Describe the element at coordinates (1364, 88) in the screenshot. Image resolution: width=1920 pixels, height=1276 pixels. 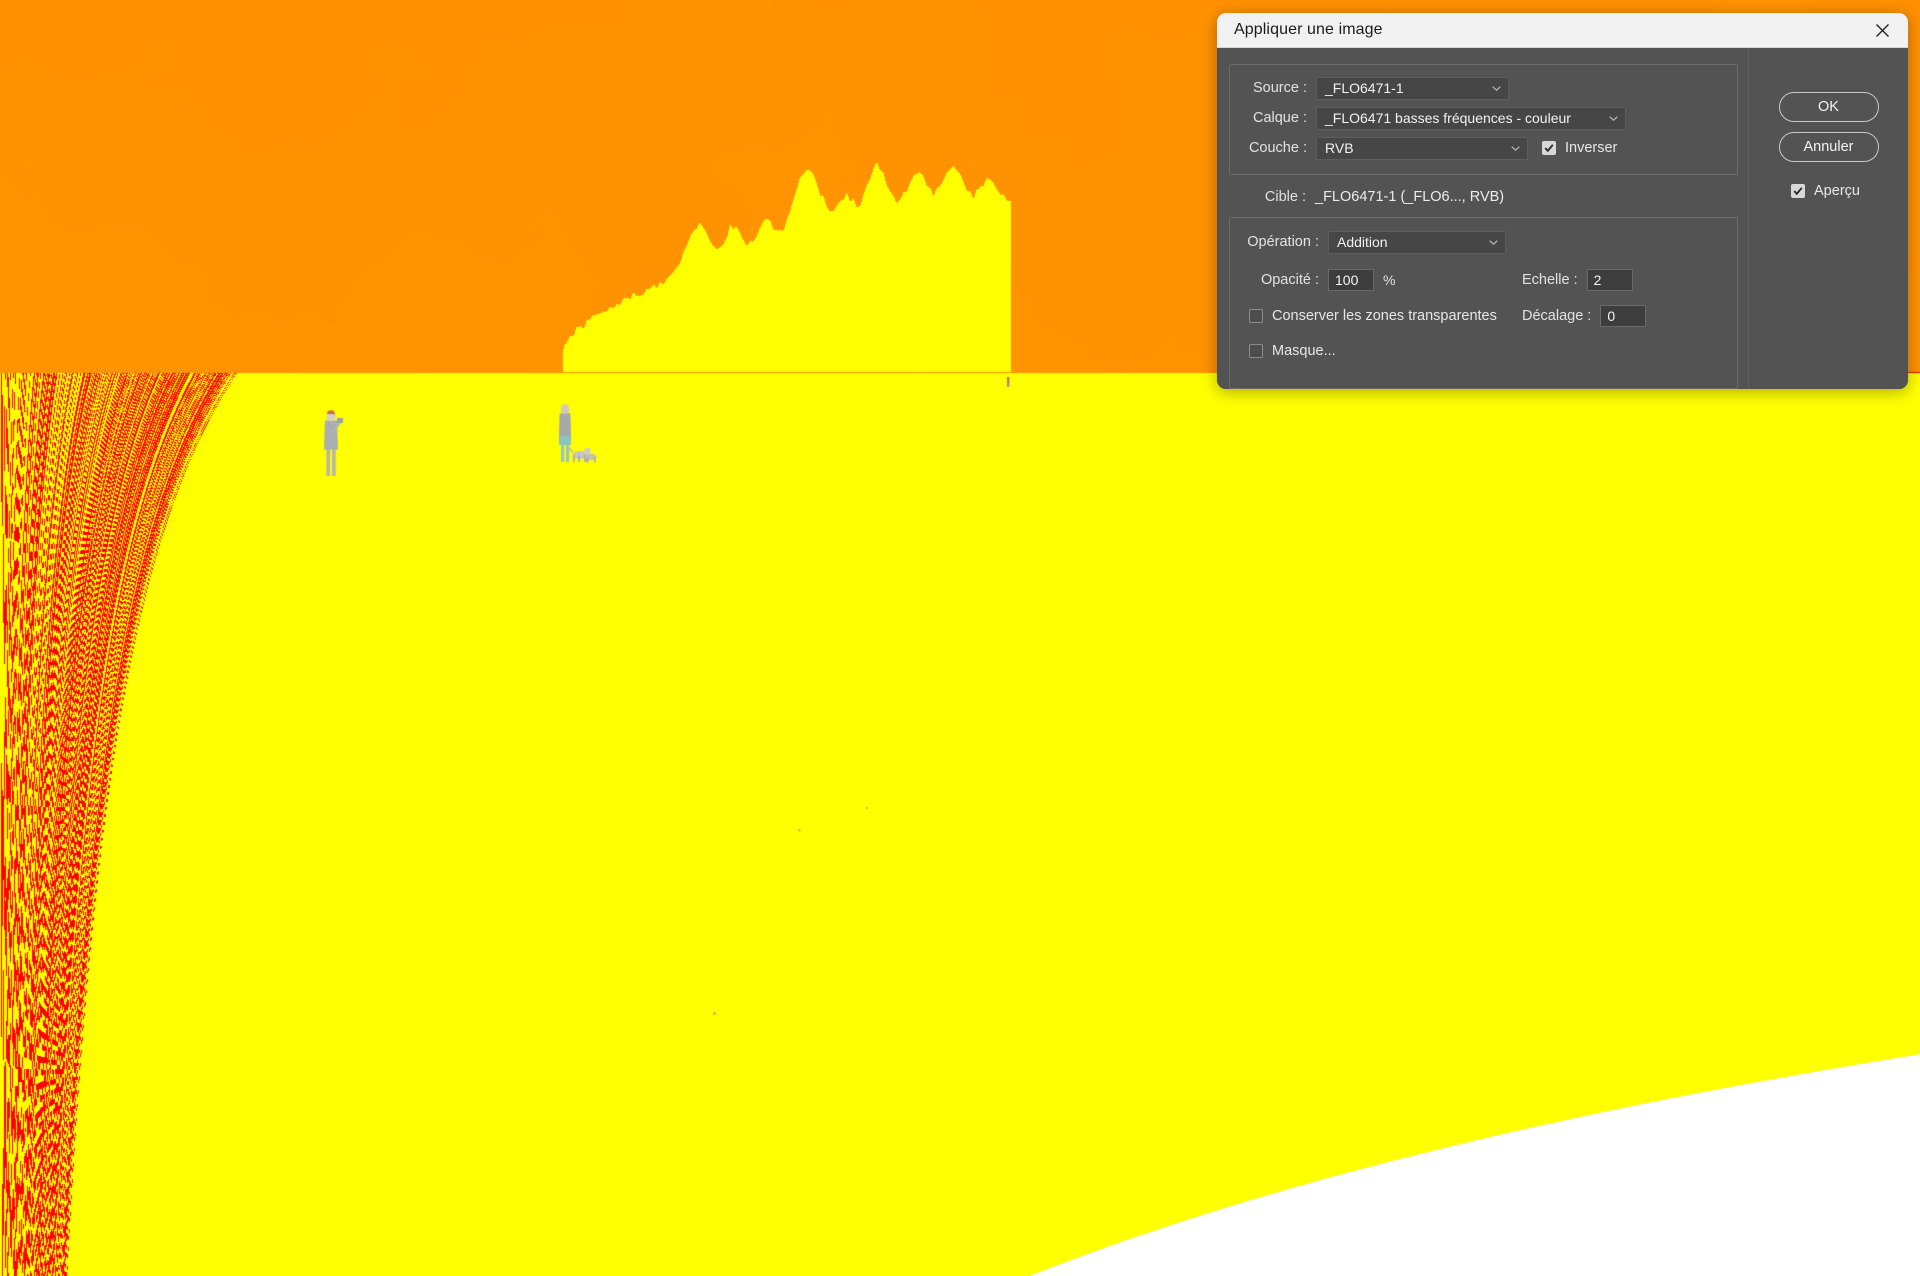
I see `source-select-value: _FLO6471-1` at that location.